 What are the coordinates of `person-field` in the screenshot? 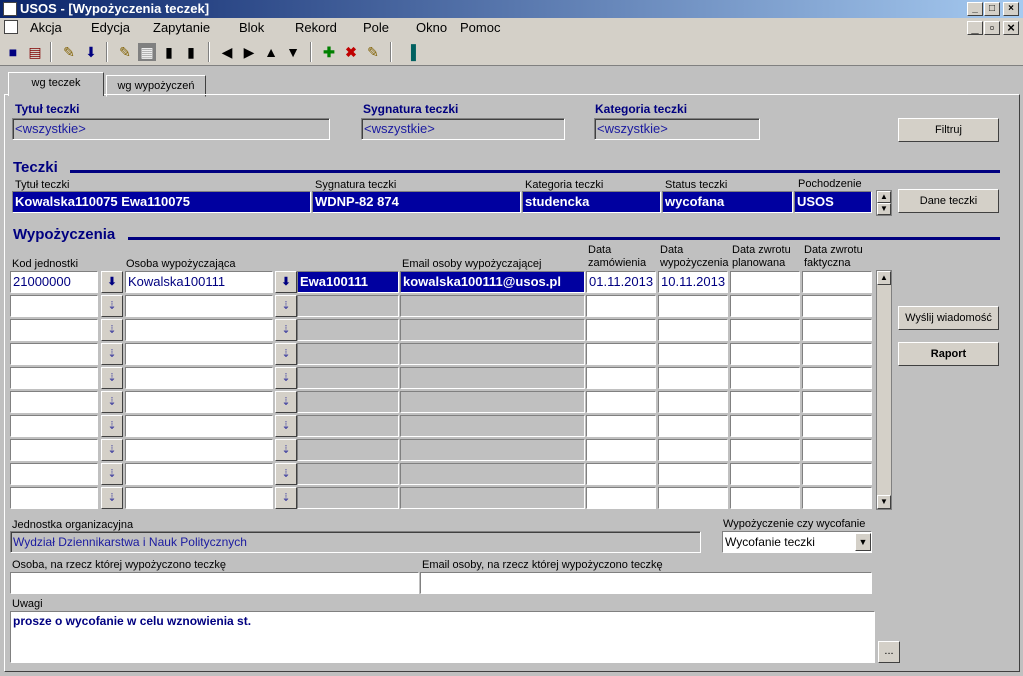 It's located at (214, 583).